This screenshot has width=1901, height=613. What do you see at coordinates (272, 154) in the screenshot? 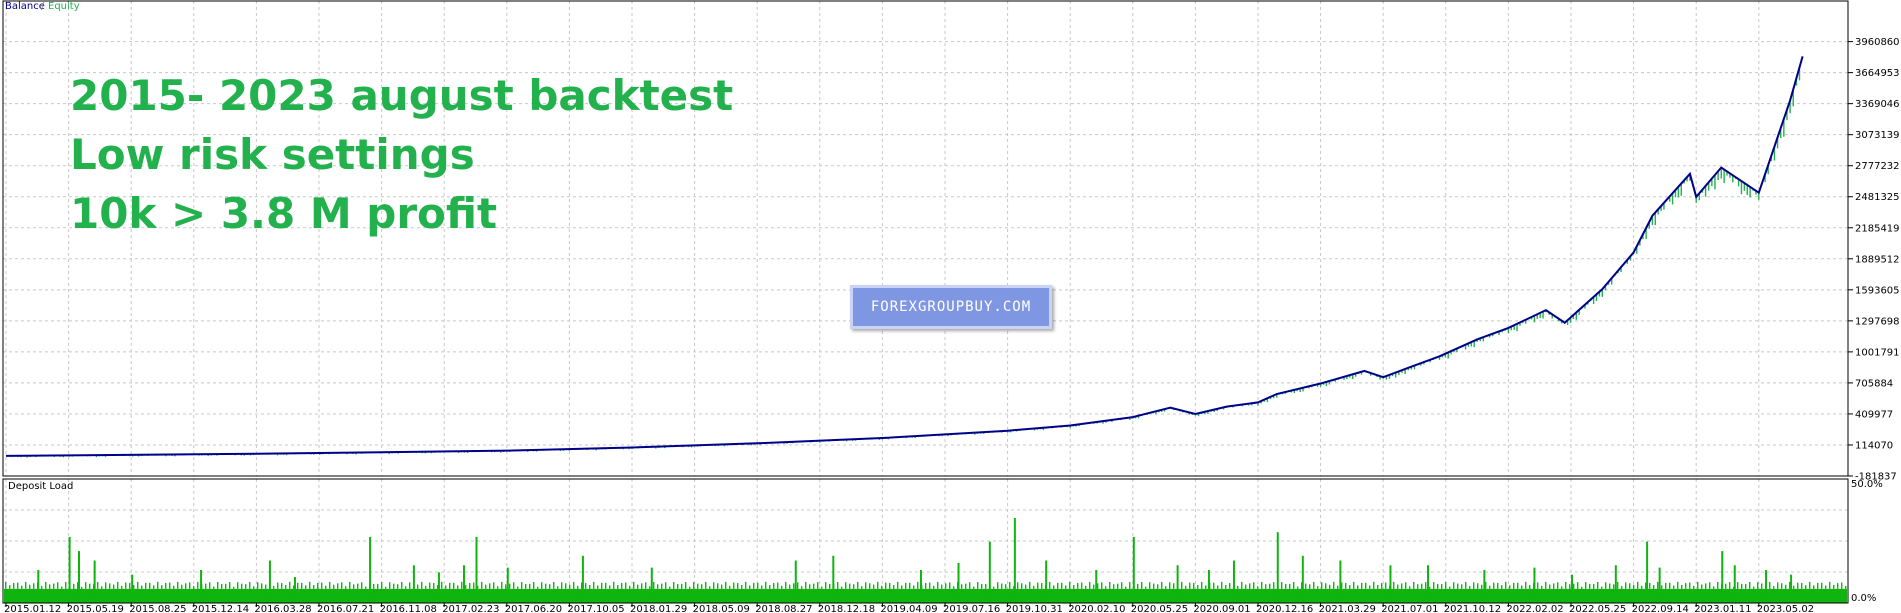
I see `annotation-line-2: Low risk settings` at bounding box center [272, 154].